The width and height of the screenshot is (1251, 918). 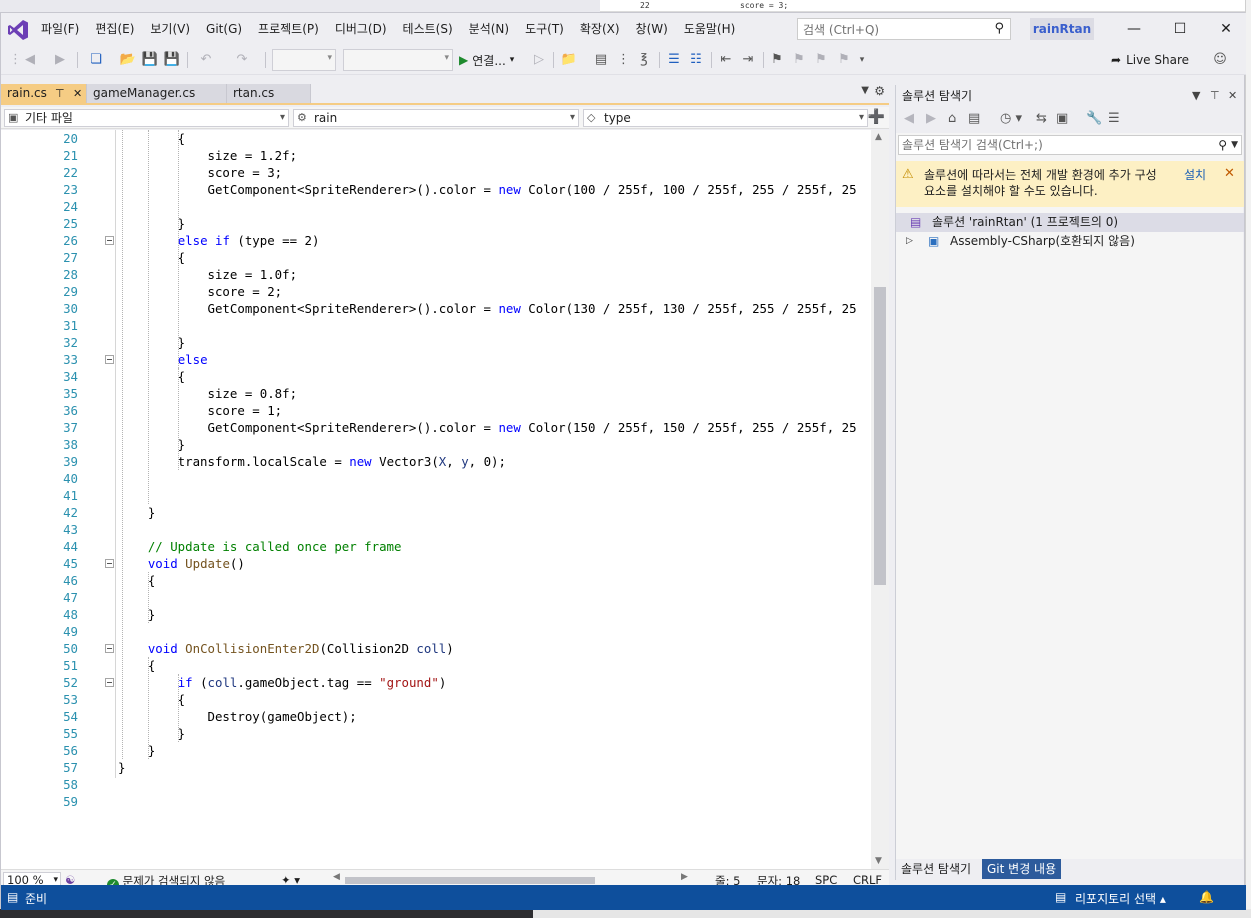 What do you see at coordinates (974, 118) in the screenshot?
I see `switch-views-icon: ▤` at bounding box center [974, 118].